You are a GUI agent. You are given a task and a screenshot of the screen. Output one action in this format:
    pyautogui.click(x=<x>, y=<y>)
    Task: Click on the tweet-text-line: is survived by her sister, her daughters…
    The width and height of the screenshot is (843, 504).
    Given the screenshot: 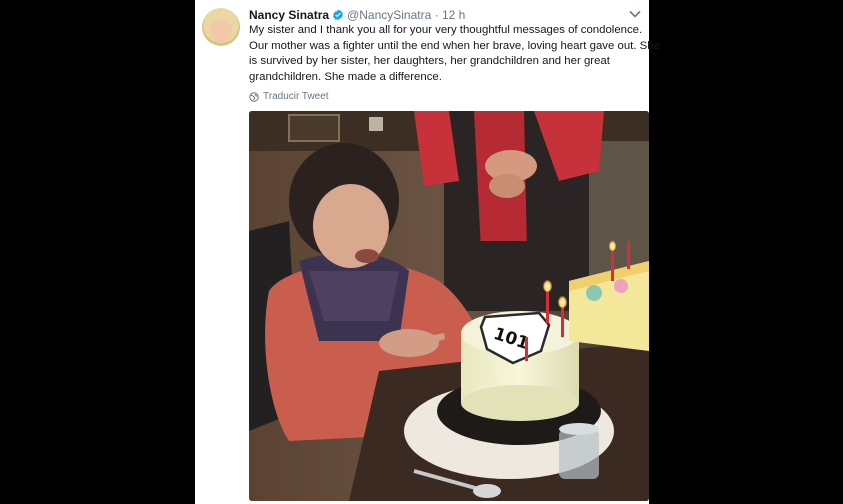 What is the action you would take?
    pyautogui.click(x=429, y=61)
    